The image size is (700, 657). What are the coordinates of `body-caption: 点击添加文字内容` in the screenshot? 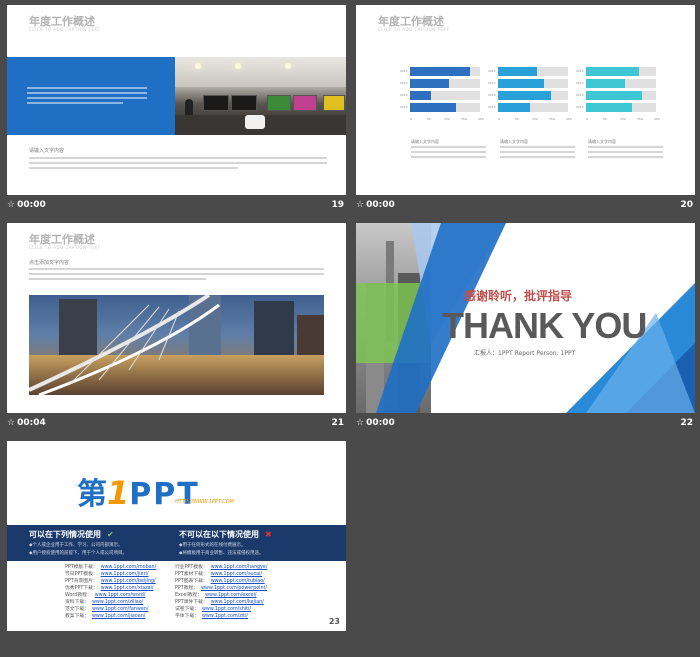 It's located at (49, 263).